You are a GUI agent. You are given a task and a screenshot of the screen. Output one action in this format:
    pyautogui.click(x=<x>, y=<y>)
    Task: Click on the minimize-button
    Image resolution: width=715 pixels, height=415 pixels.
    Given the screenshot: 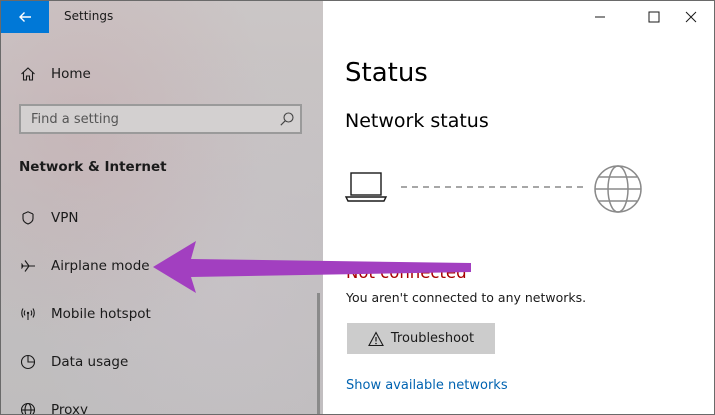 What is the action you would take?
    pyautogui.click(x=600, y=17)
    